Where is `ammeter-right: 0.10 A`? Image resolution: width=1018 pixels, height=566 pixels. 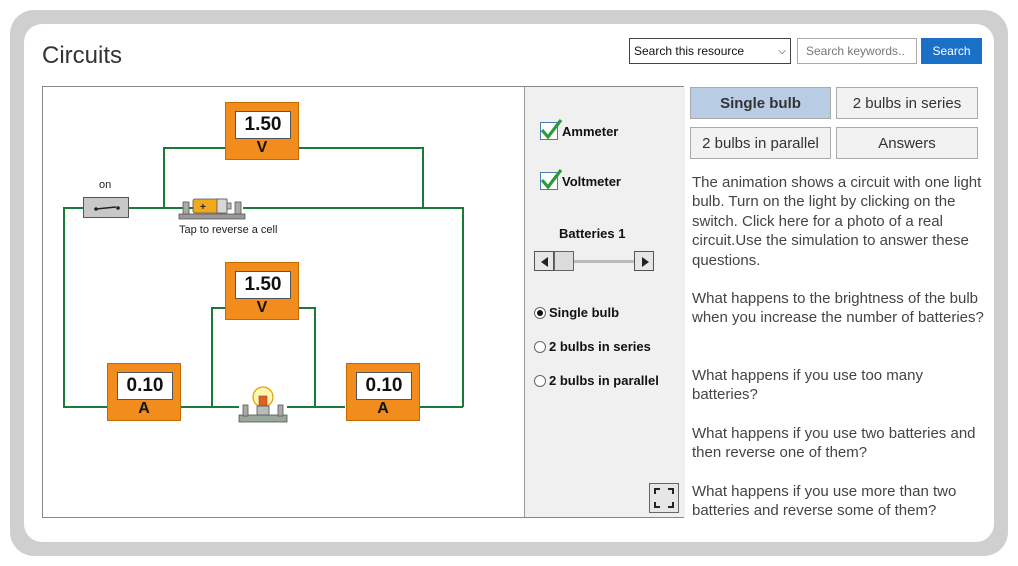 ammeter-right: 0.10 A is located at coordinates (383, 392).